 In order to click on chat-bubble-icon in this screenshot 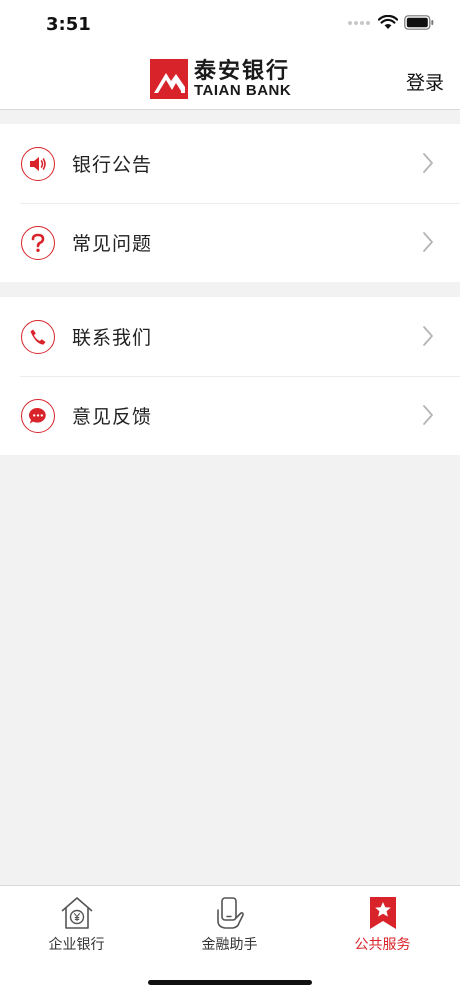, I will do `click(38, 415)`.